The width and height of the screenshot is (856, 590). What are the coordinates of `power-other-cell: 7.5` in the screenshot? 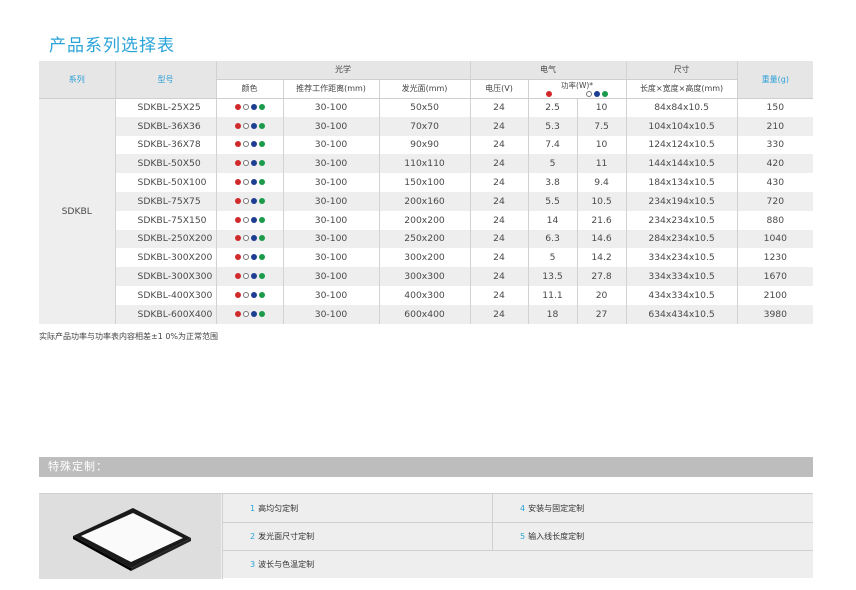 It's located at (601, 126).